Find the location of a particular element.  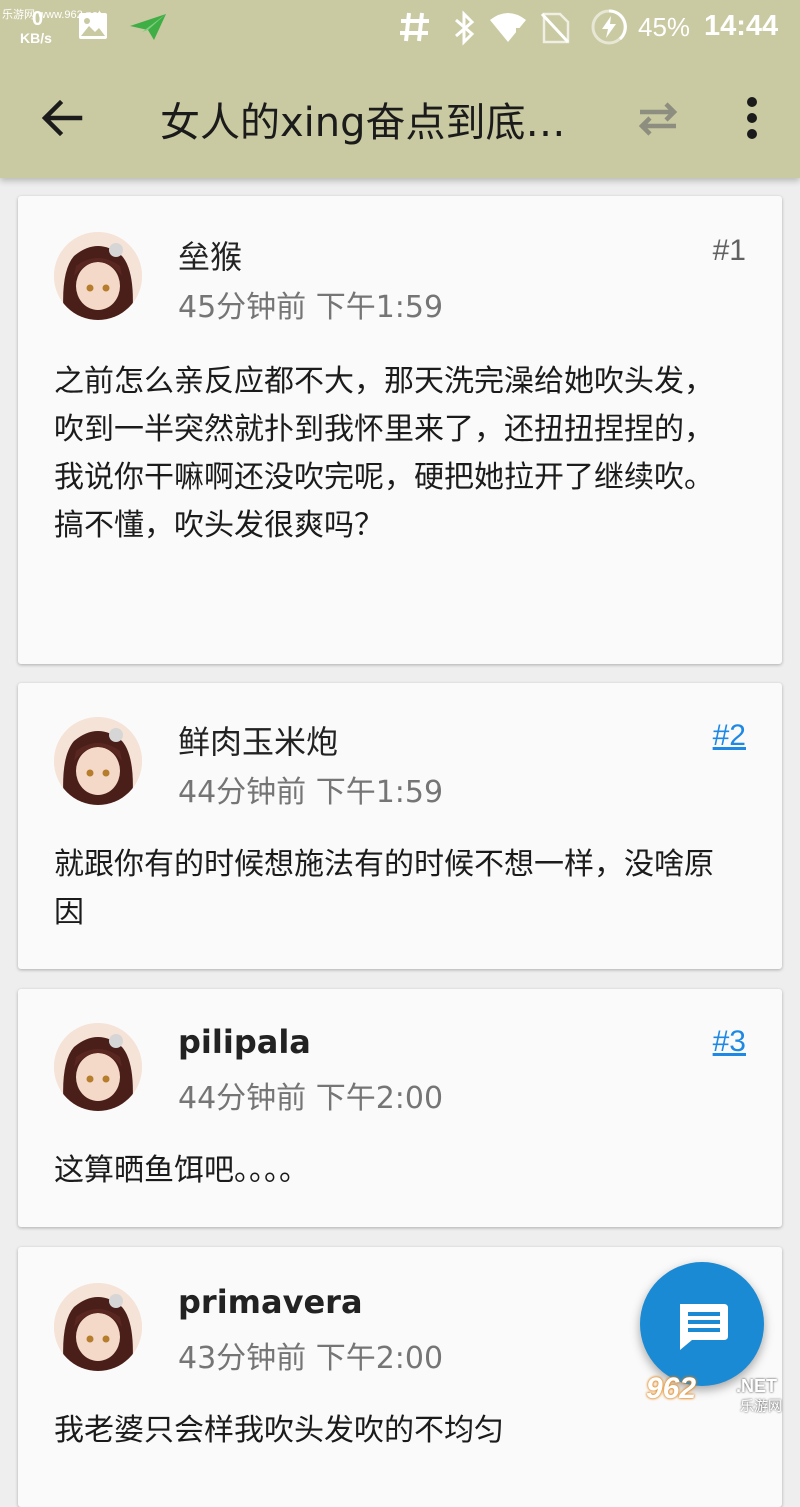

no-sim-icon is located at coordinates (555, 30).